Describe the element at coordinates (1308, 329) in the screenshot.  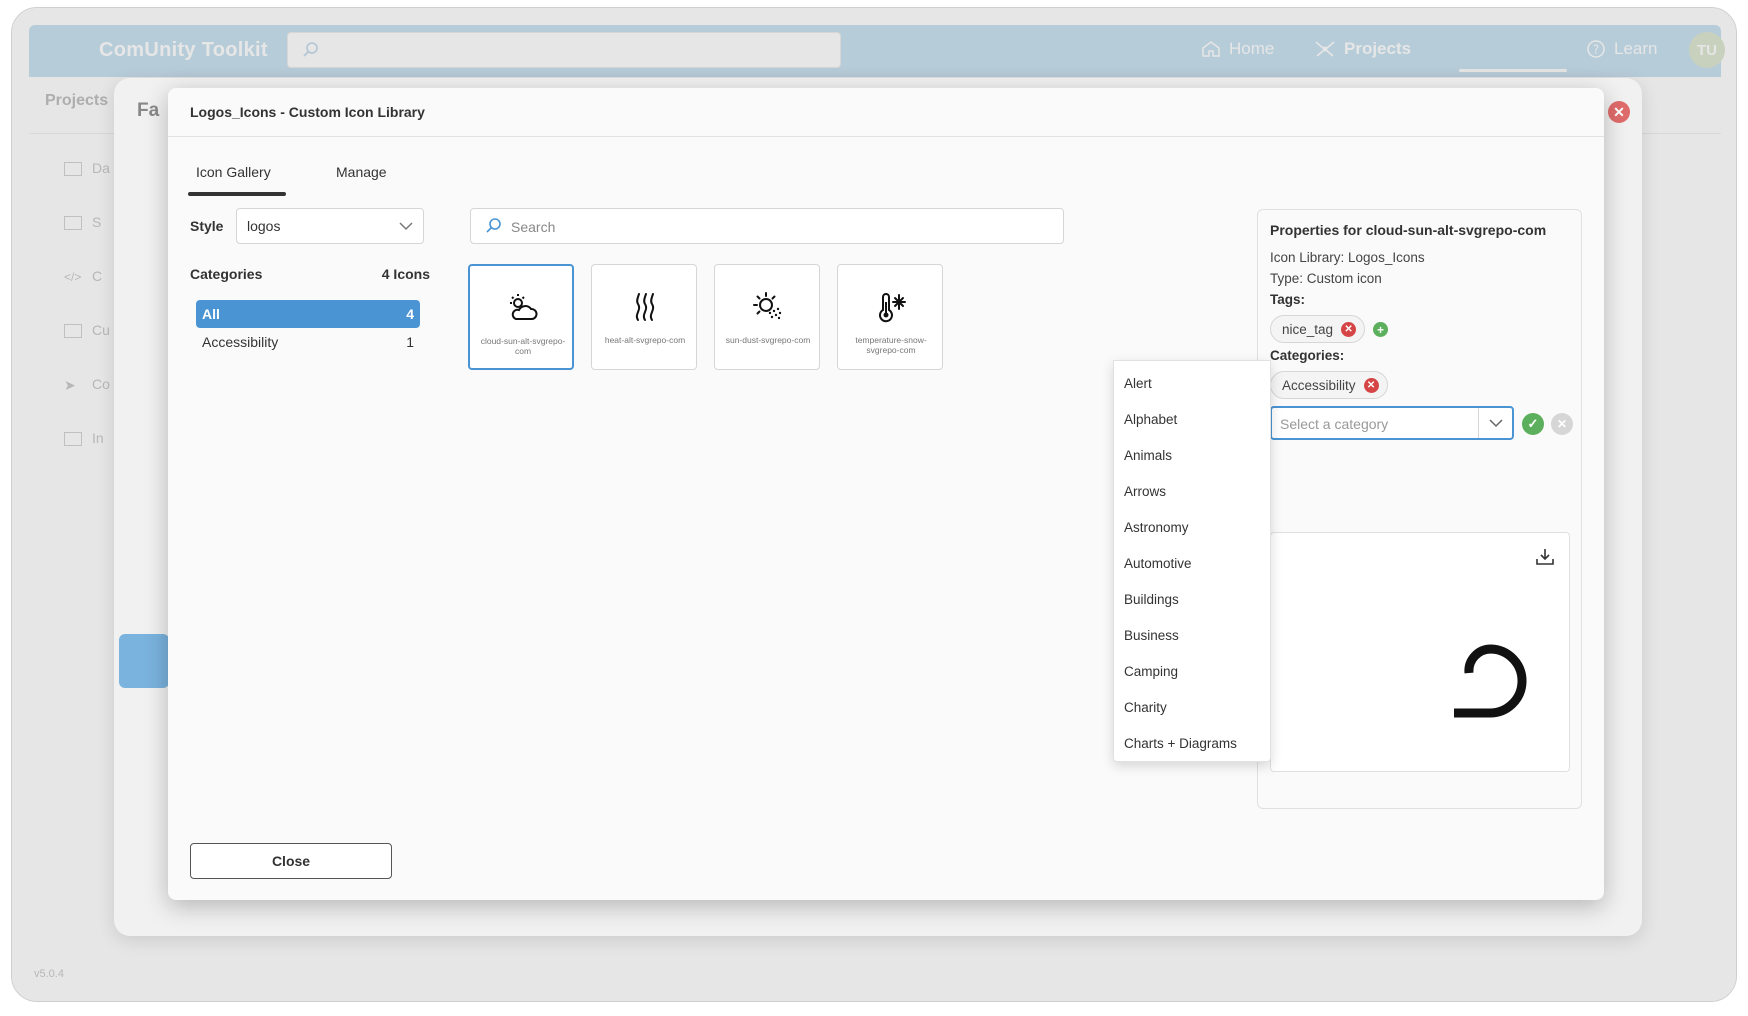
I see `tag-chip-label: nice_tag` at that location.